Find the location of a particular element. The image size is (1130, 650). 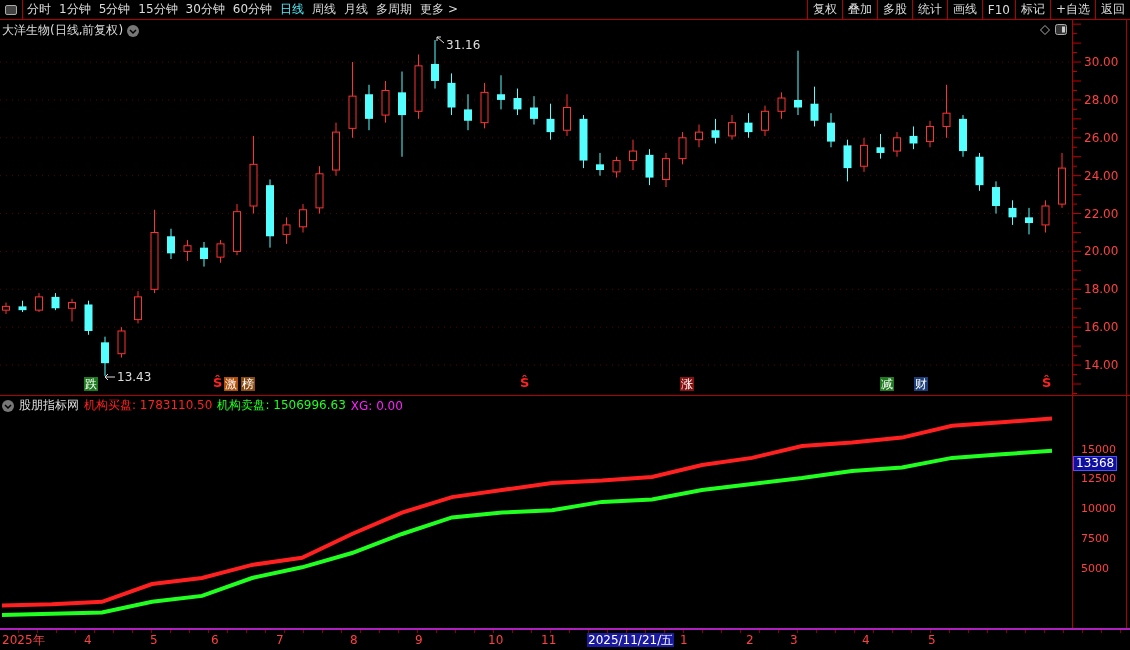

toolbar-button: F10 is located at coordinates (998, 9).